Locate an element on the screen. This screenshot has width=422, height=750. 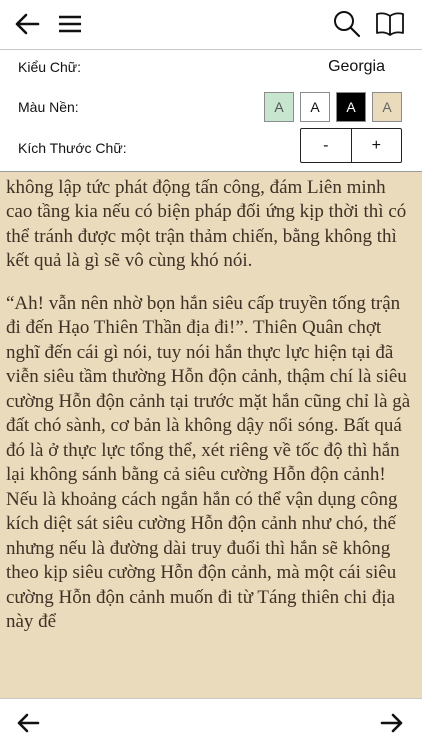
font-size-label: Kích Thước Chữ: is located at coordinates (72, 148).